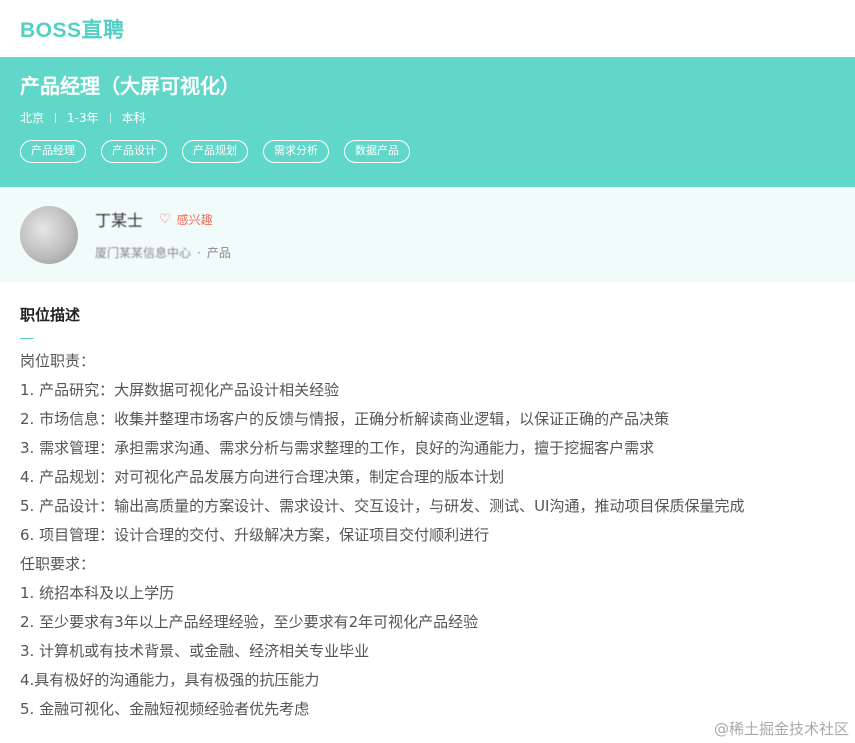 The width and height of the screenshot is (855, 743). What do you see at coordinates (58, 361) in the screenshot?
I see `description-line: 岗位职责：` at bounding box center [58, 361].